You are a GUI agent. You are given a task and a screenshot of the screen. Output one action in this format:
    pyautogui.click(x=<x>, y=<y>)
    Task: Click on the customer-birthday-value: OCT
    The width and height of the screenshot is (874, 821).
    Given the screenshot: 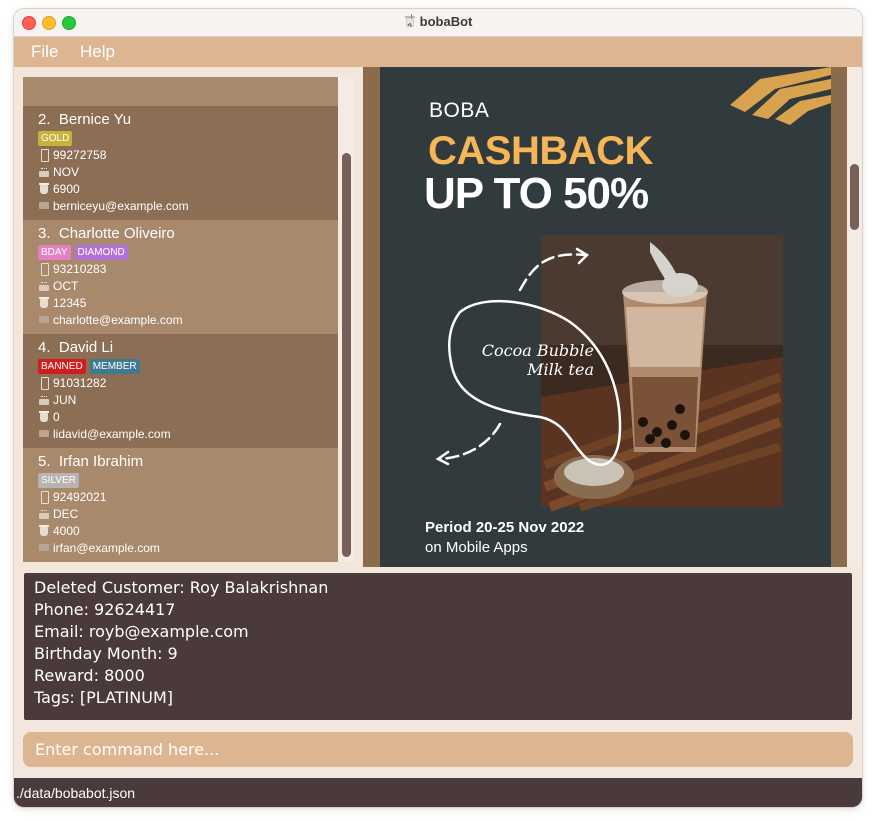 What is the action you would take?
    pyautogui.click(x=66, y=286)
    